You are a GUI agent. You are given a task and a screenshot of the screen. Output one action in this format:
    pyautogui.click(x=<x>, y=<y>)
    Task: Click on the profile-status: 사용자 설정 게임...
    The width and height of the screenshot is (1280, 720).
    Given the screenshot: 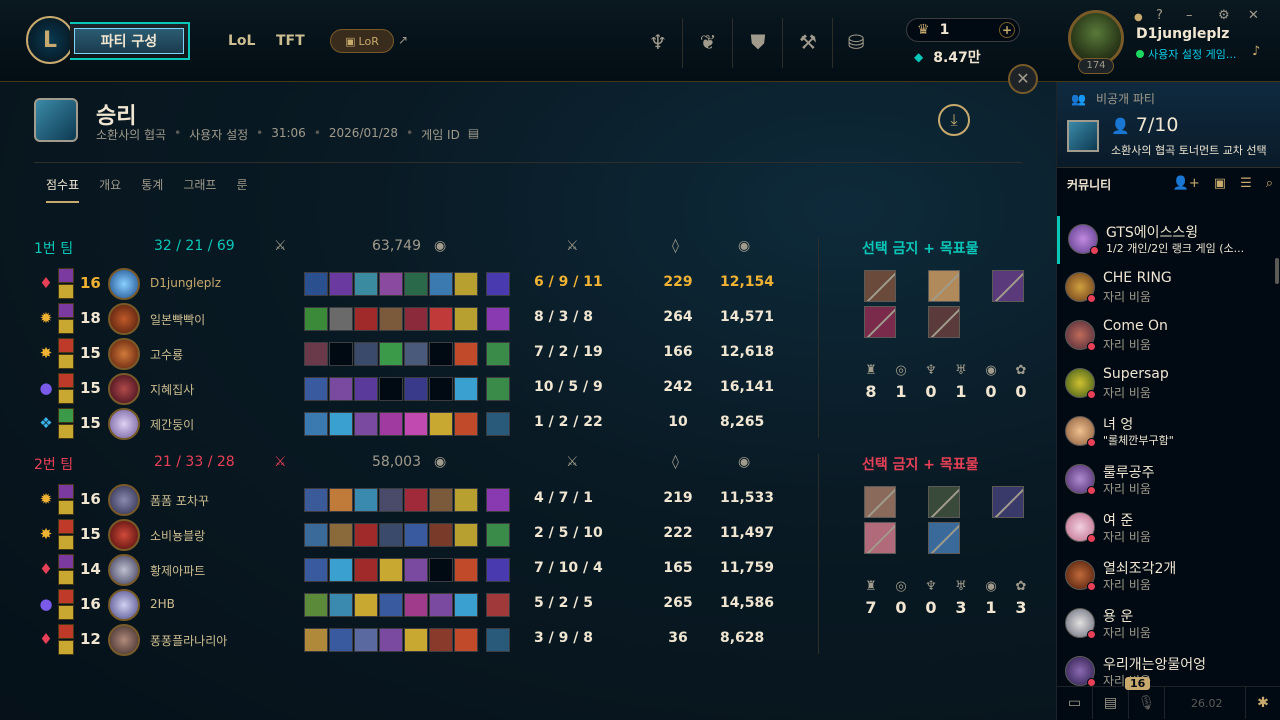 What is the action you would take?
    pyautogui.click(x=1186, y=54)
    